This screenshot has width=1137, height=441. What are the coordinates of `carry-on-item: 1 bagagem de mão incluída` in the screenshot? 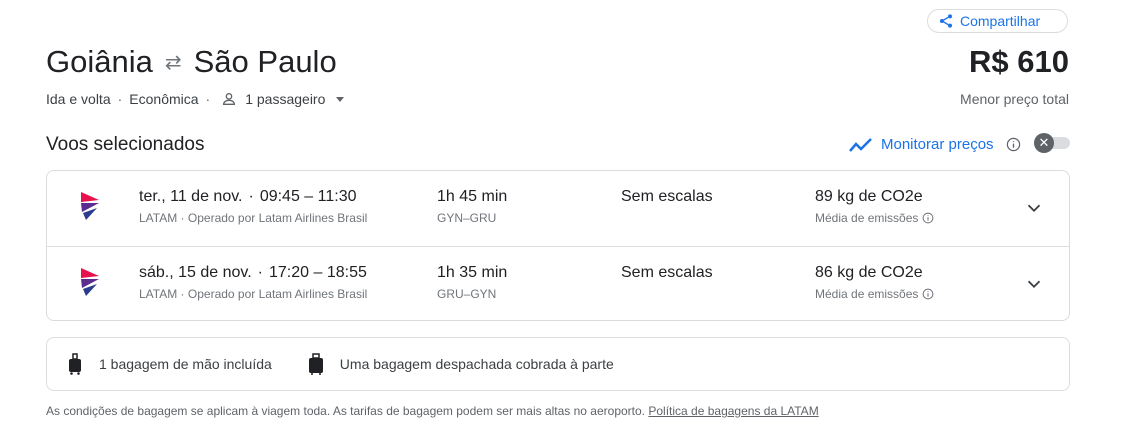 It's located at (169, 364).